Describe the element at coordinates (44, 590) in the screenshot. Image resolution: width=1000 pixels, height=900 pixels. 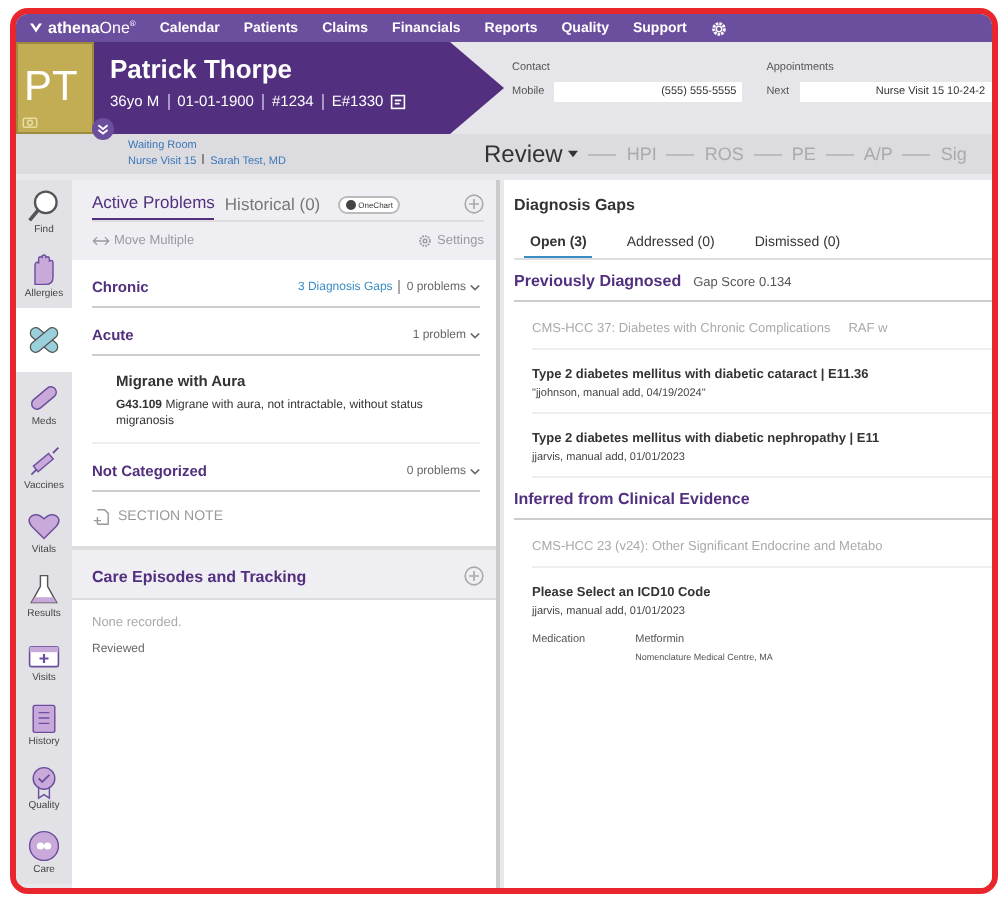
I see `flask-icon` at that location.